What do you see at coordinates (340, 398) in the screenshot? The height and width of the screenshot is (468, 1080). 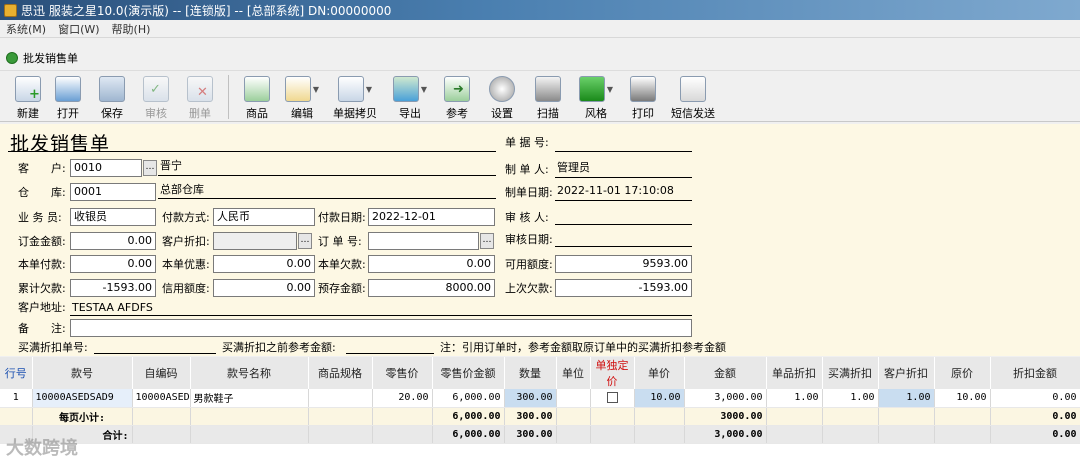 I see `cell-spec` at bounding box center [340, 398].